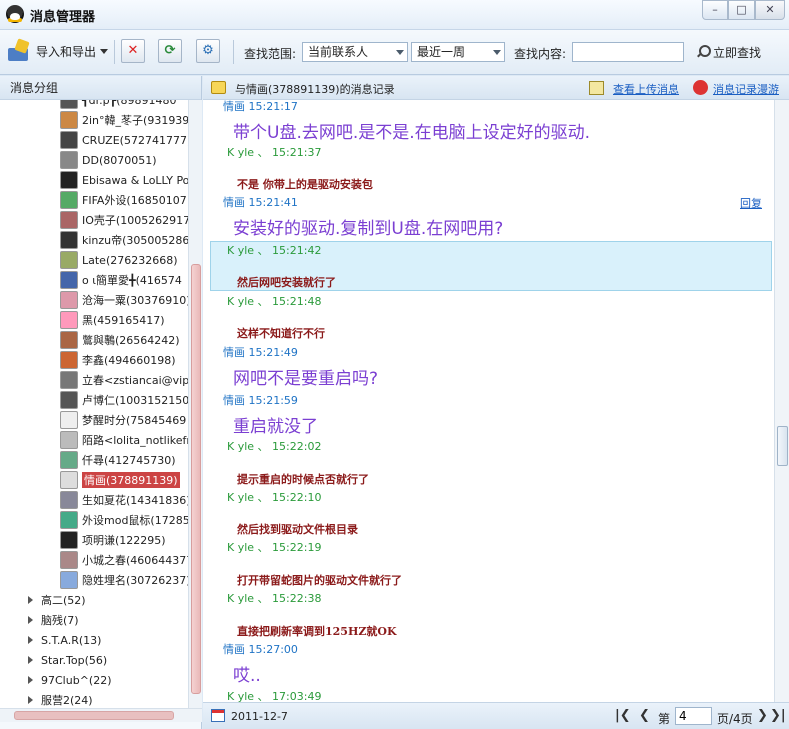  I want to click on contact-item: Late(276232668), so click(124, 260).